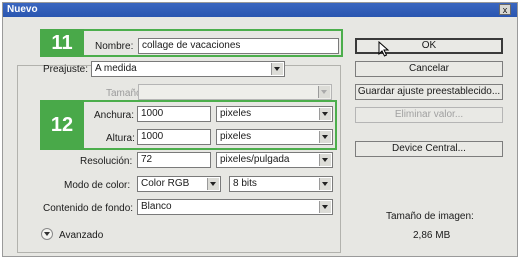 The image size is (522, 263). What do you see at coordinates (116, 68) in the screenshot?
I see `preset-value: A medida` at bounding box center [116, 68].